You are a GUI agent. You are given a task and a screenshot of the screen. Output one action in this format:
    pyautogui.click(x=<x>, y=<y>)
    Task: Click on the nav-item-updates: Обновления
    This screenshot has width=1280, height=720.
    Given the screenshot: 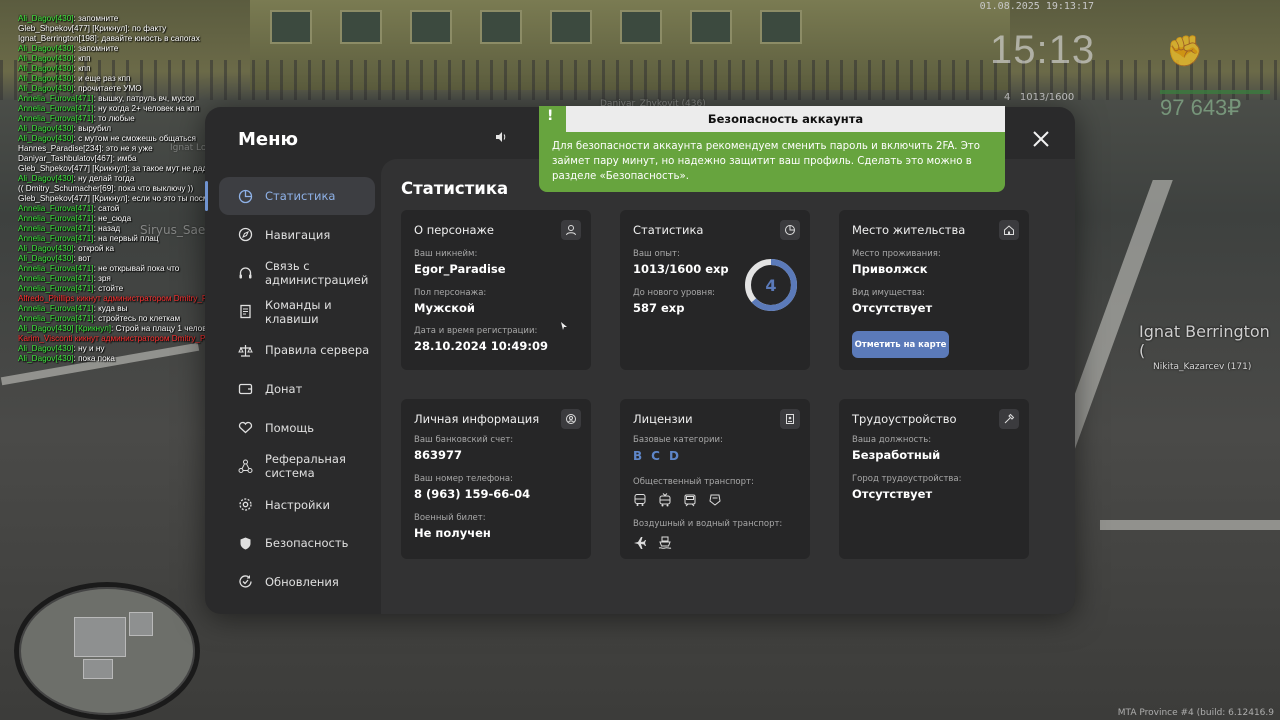 What is the action you would take?
    pyautogui.click(x=297, y=582)
    